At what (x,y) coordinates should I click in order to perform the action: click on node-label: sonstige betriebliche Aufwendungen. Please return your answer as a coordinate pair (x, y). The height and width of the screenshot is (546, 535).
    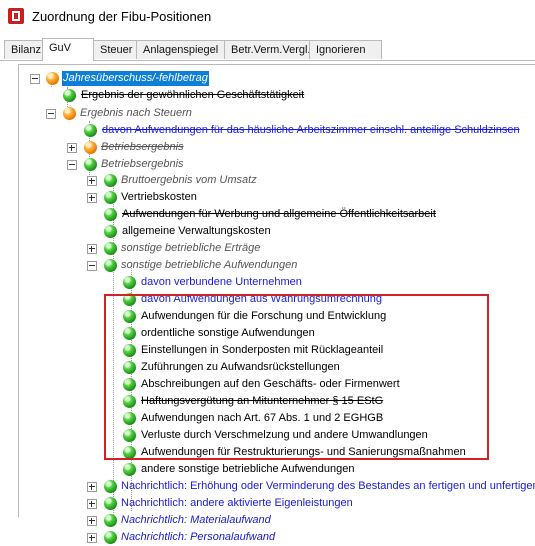
    Looking at the image, I should click on (209, 265).